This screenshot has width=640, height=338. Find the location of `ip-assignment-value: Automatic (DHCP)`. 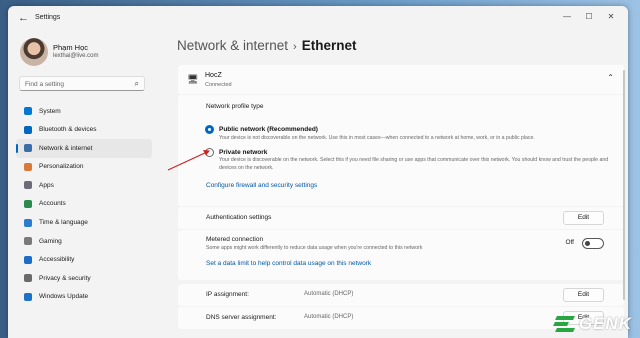

ip-assignment-value: Automatic (DHCP) is located at coordinates (329, 294).